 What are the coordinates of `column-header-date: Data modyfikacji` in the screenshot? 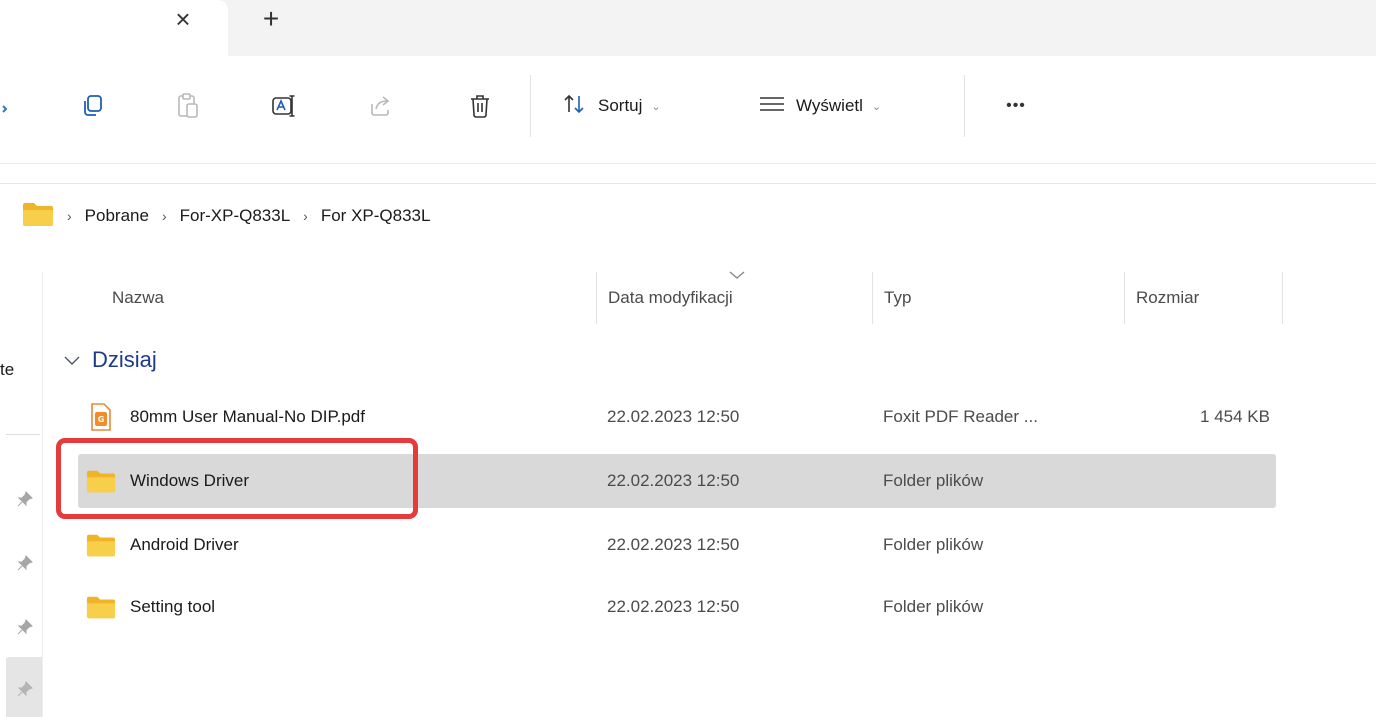 It's located at (670, 298).